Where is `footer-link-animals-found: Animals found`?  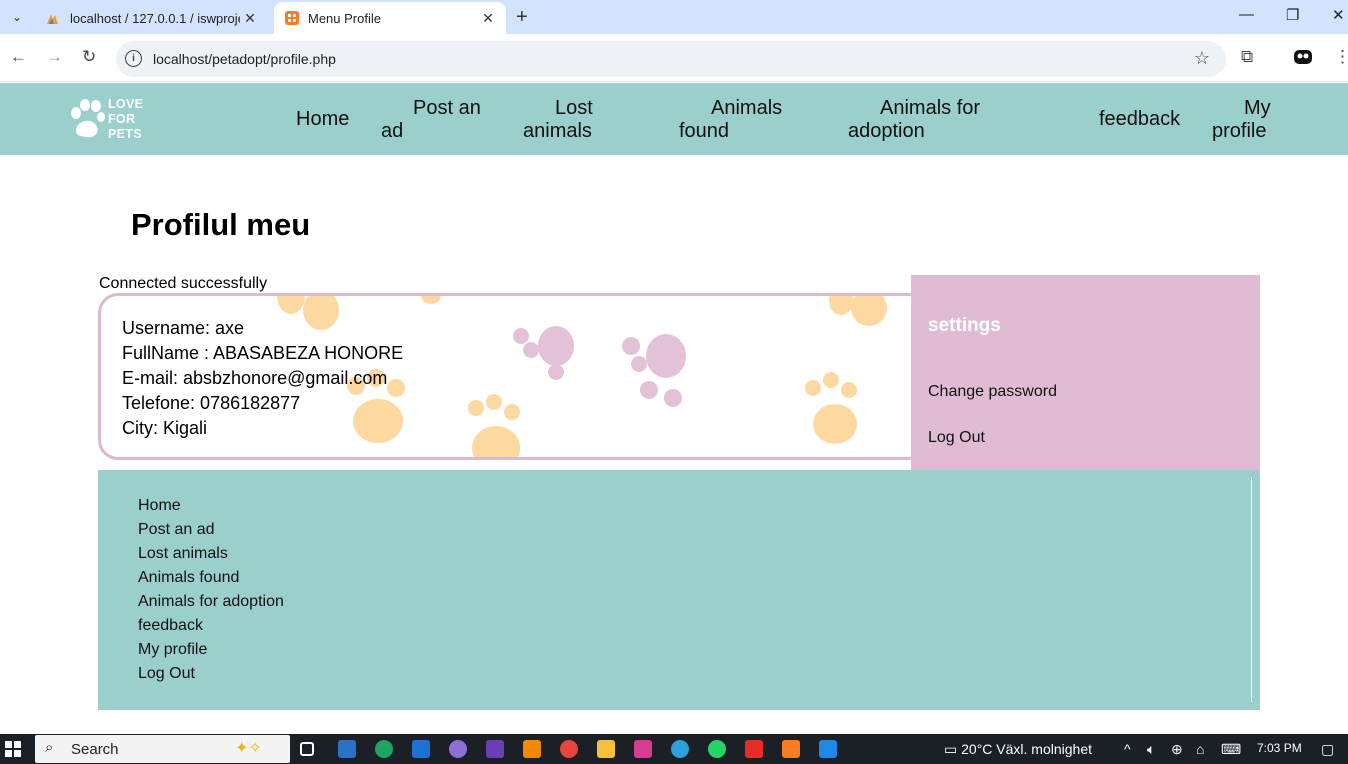 footer-link-animals-found: Animals found is located at coordinates (211, 578).